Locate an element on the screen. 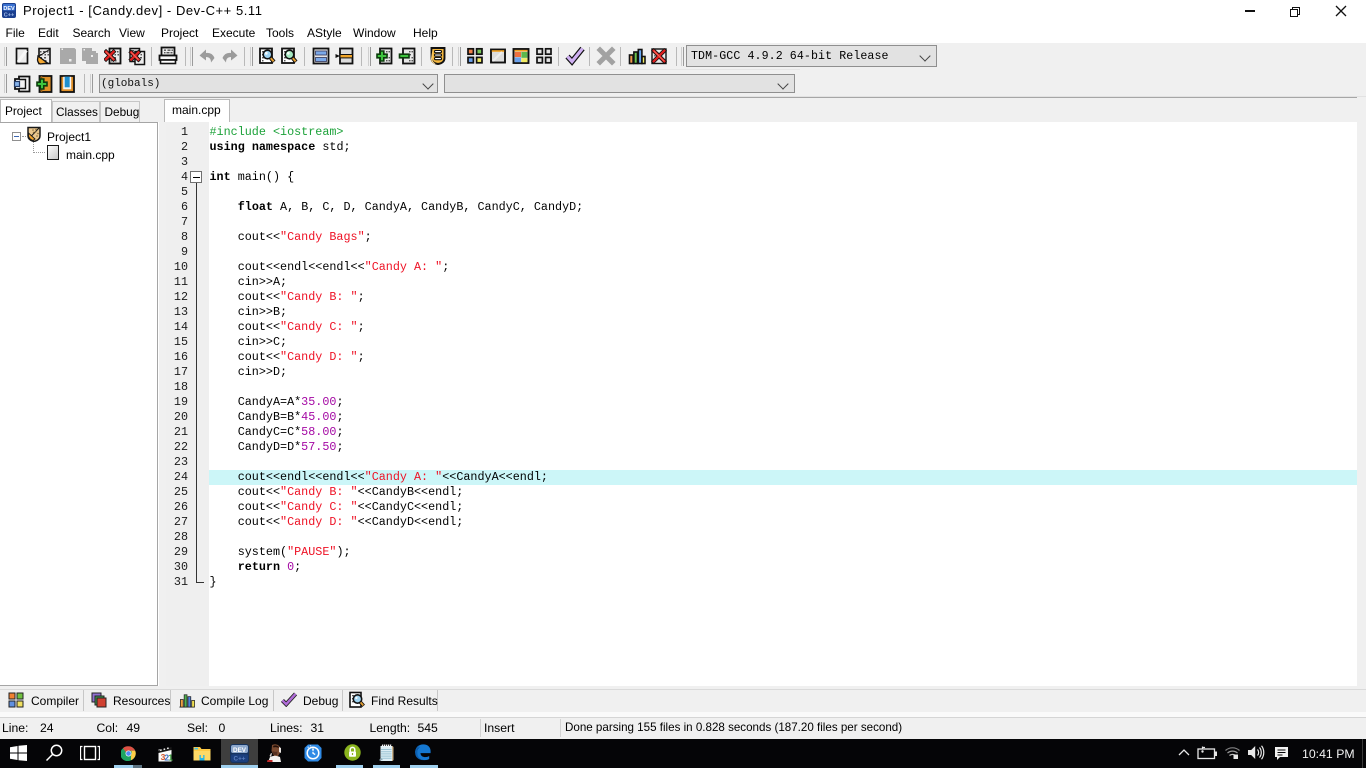 The height and width of the screenshot is (768, 1366). svg-text: 1 is located at coordinates (170, 757).